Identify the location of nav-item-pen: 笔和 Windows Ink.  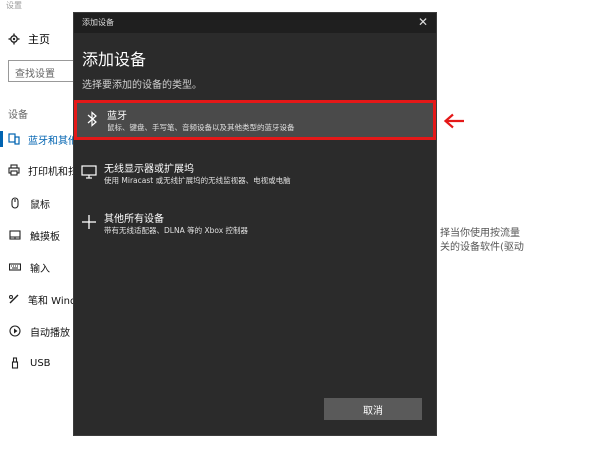
(37, 299).